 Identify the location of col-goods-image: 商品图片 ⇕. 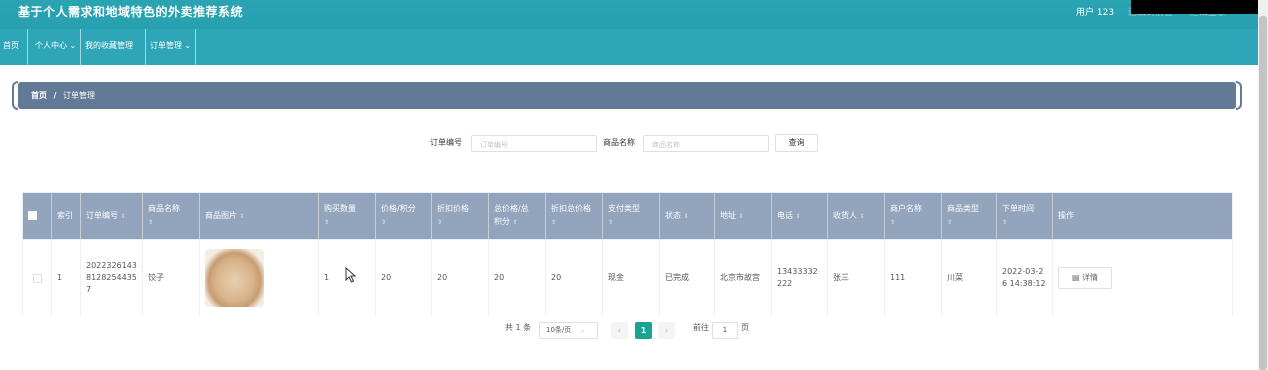
(259, 216).